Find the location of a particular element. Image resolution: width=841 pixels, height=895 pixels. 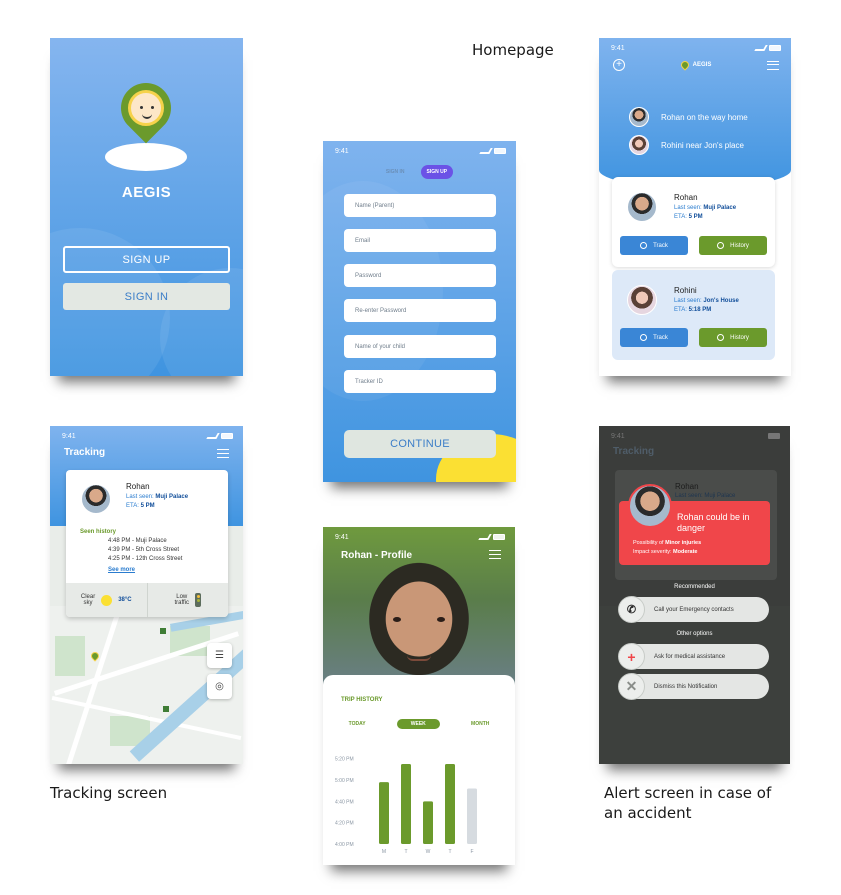

y-tick-label: 5:00 PM is located at coordinates (344, 781).